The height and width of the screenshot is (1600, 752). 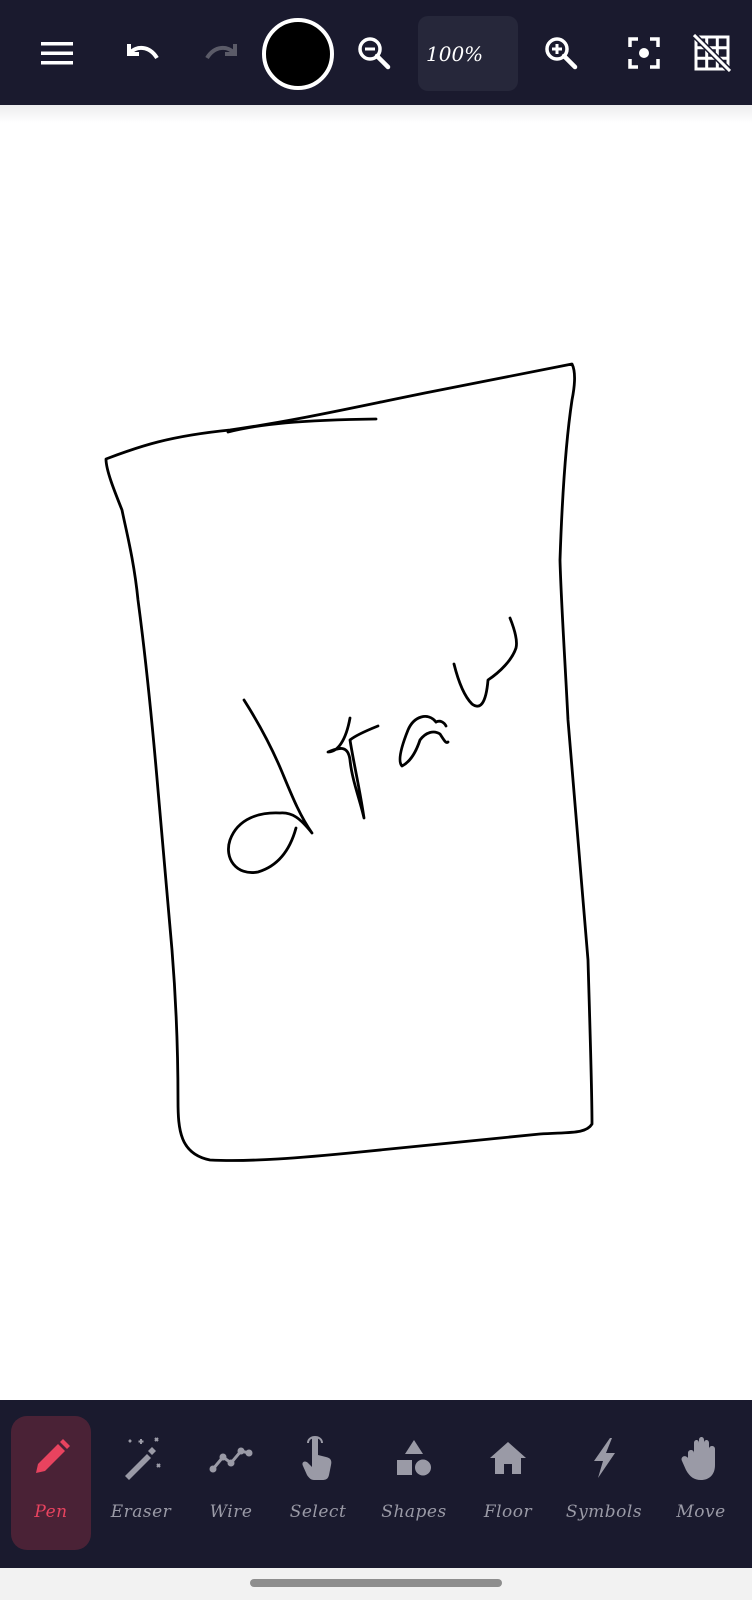 What do you see at coordinates (414, 1512) in the screenshot?
I see `tool-label: Shapes` at bounding box center [414, 1512].